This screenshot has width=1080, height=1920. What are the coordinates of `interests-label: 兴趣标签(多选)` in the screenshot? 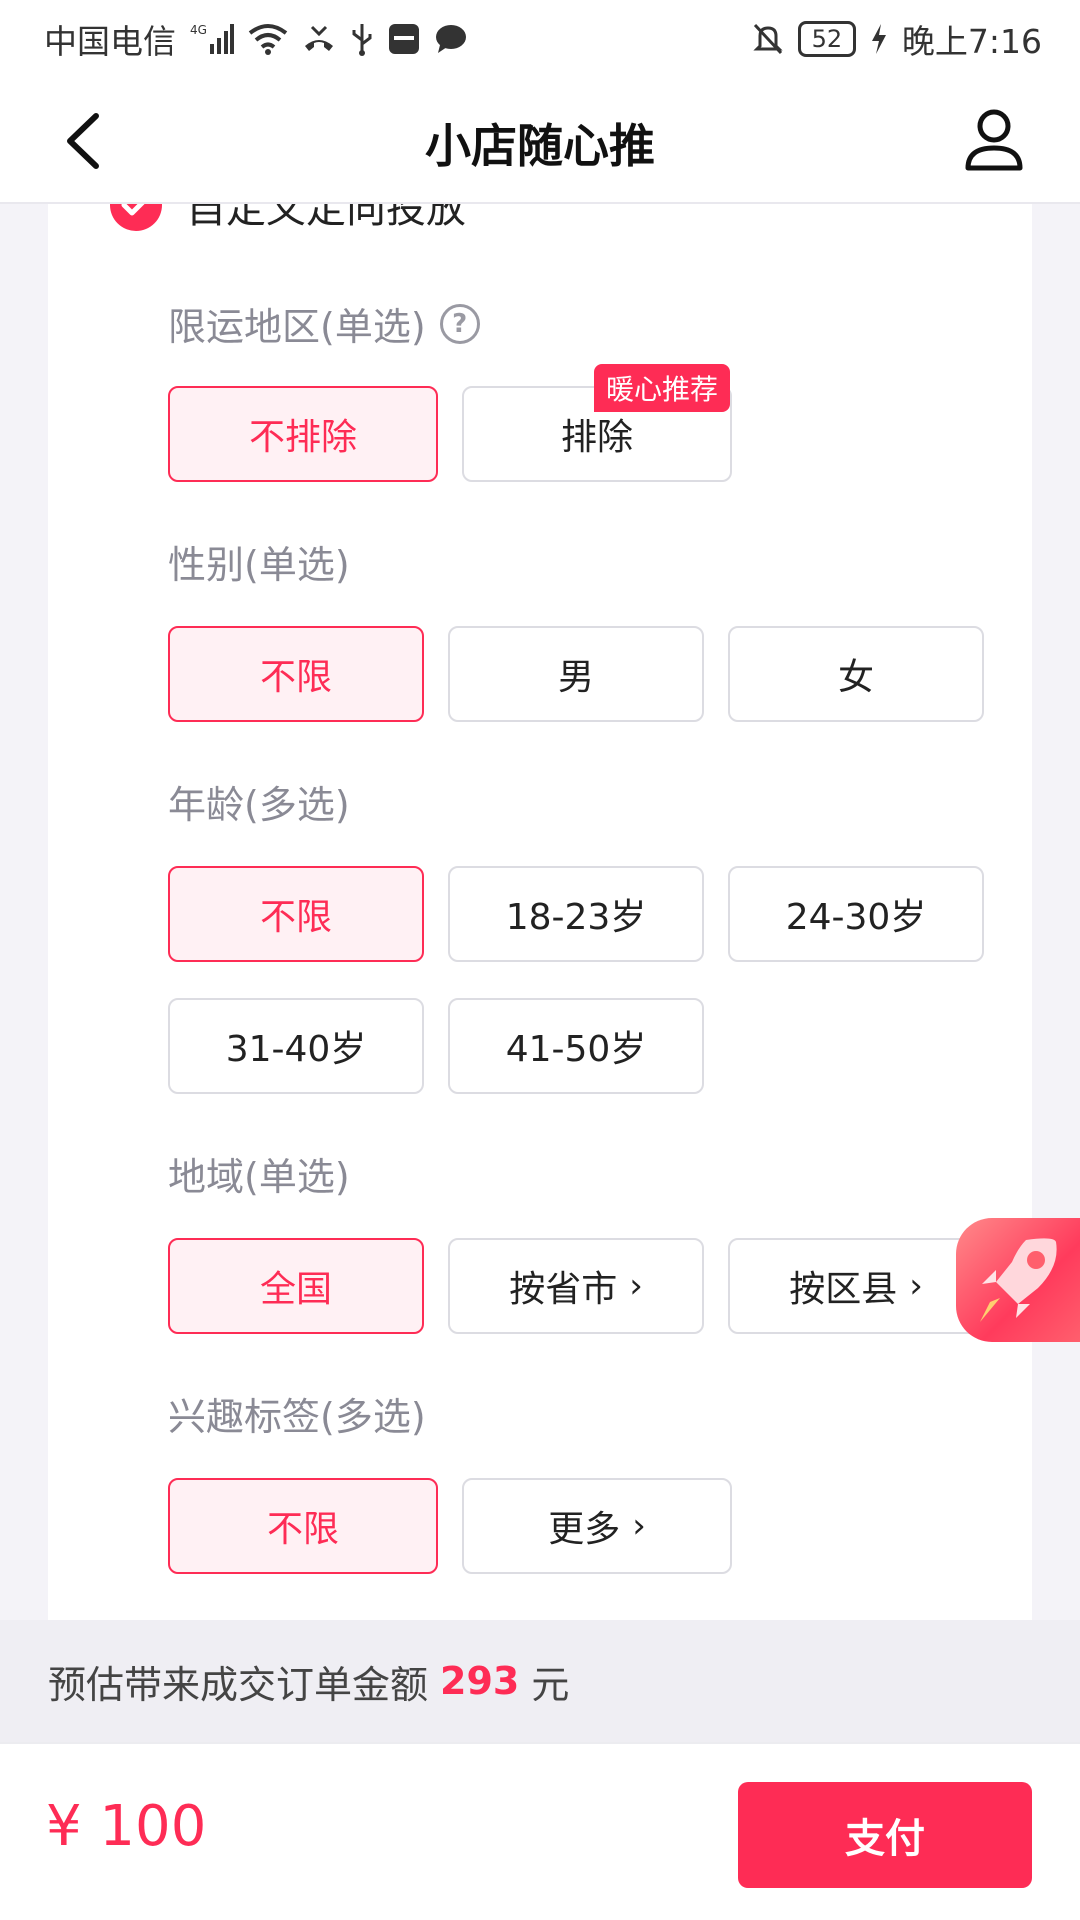 It's located at (297, 1417).